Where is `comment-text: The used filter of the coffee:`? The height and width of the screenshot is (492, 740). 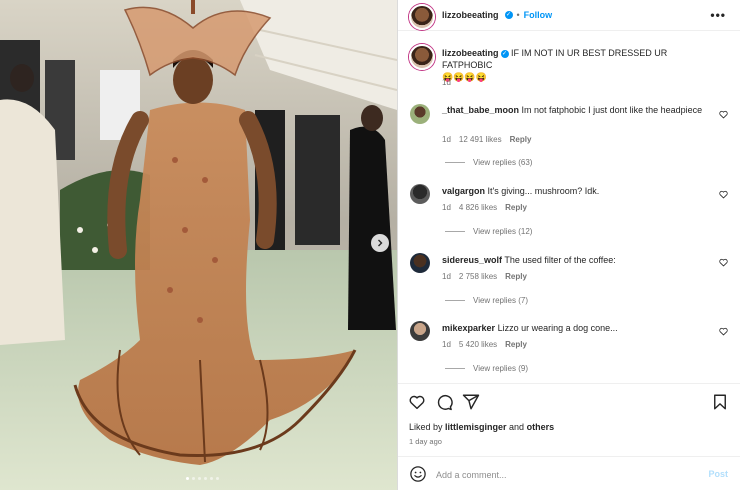 comment-text: The used filter of the coffee: is located at coordinates (560, 260).